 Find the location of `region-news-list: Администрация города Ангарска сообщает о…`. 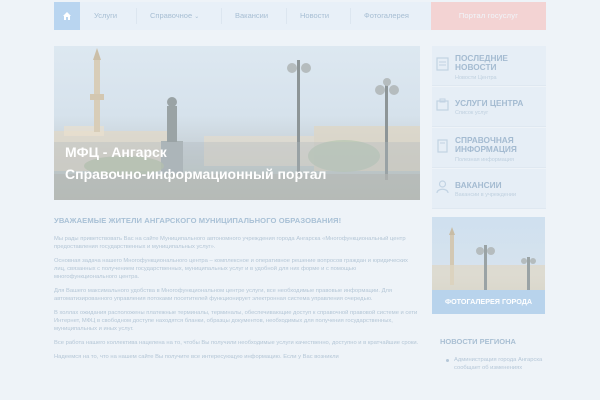

region-news-list: Администрация города Ангарска сообщает о… is located at coordinates (496, 364).